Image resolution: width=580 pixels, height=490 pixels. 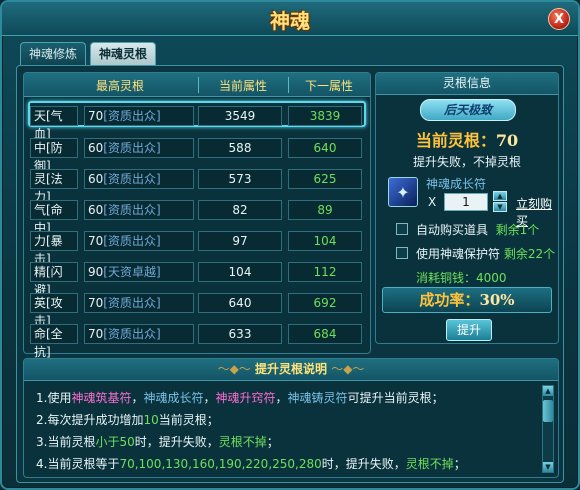 I want to click on table-row: 精[闪避] 90[天资卓越] 104 112, so click(x=197, y=278).